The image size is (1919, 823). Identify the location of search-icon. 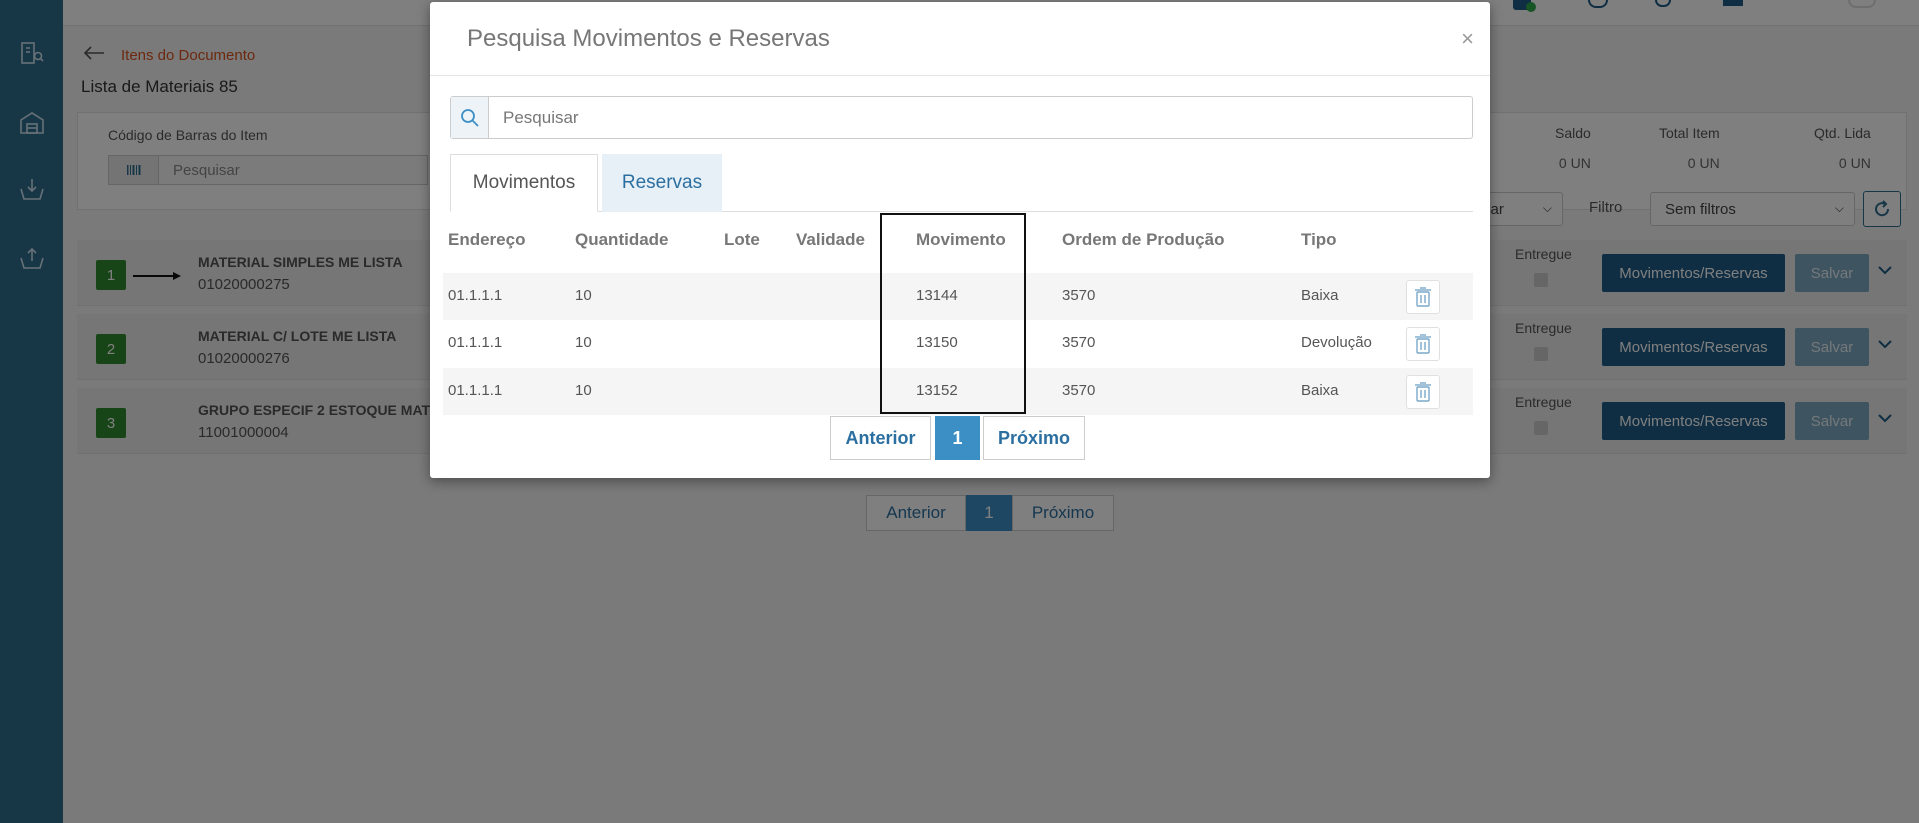
(470, 117).